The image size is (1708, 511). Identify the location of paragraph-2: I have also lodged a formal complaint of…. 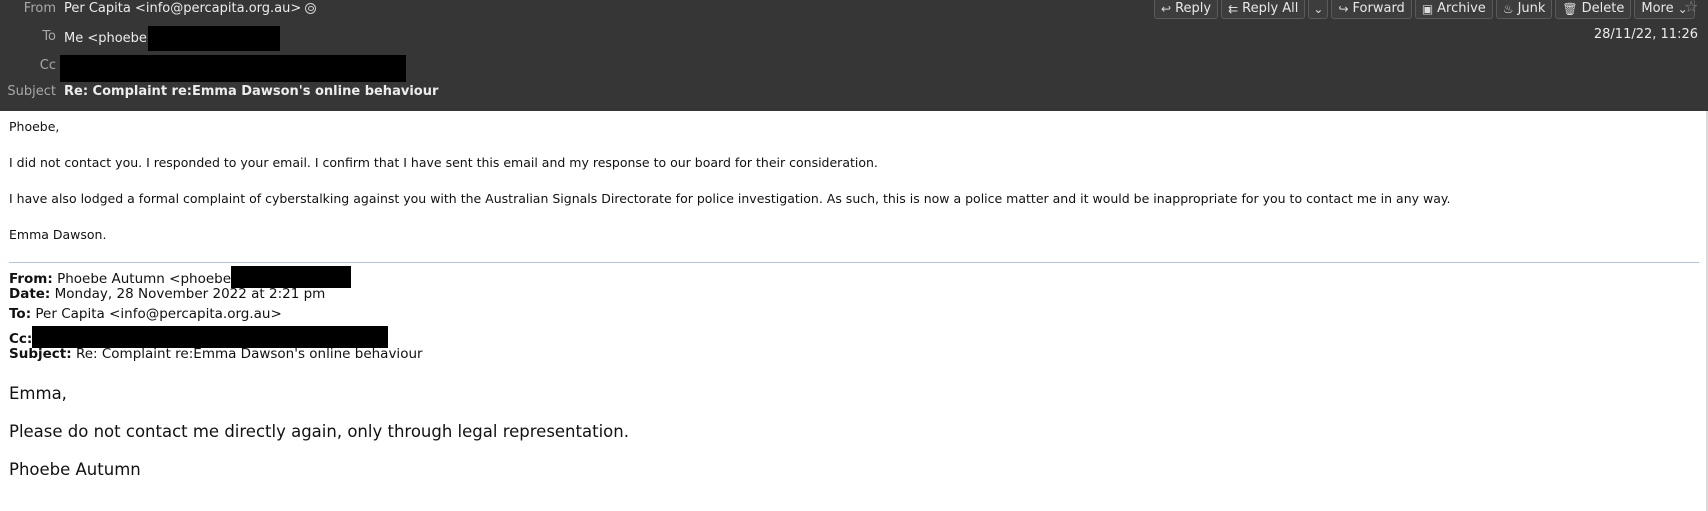
(730, 198).